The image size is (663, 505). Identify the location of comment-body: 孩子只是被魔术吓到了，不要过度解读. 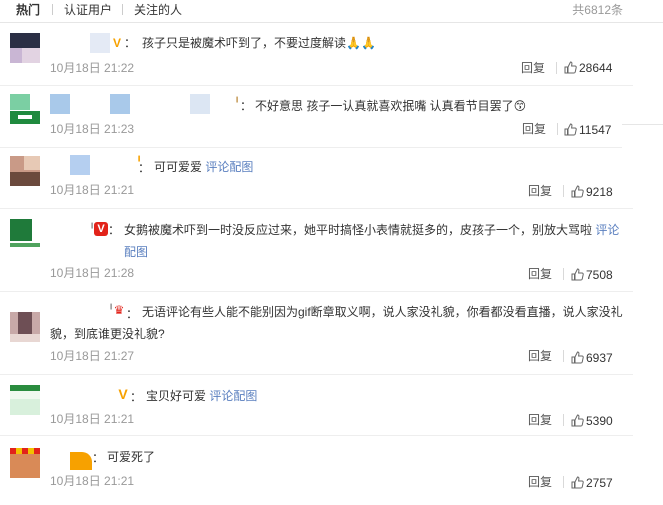
(244, 43).